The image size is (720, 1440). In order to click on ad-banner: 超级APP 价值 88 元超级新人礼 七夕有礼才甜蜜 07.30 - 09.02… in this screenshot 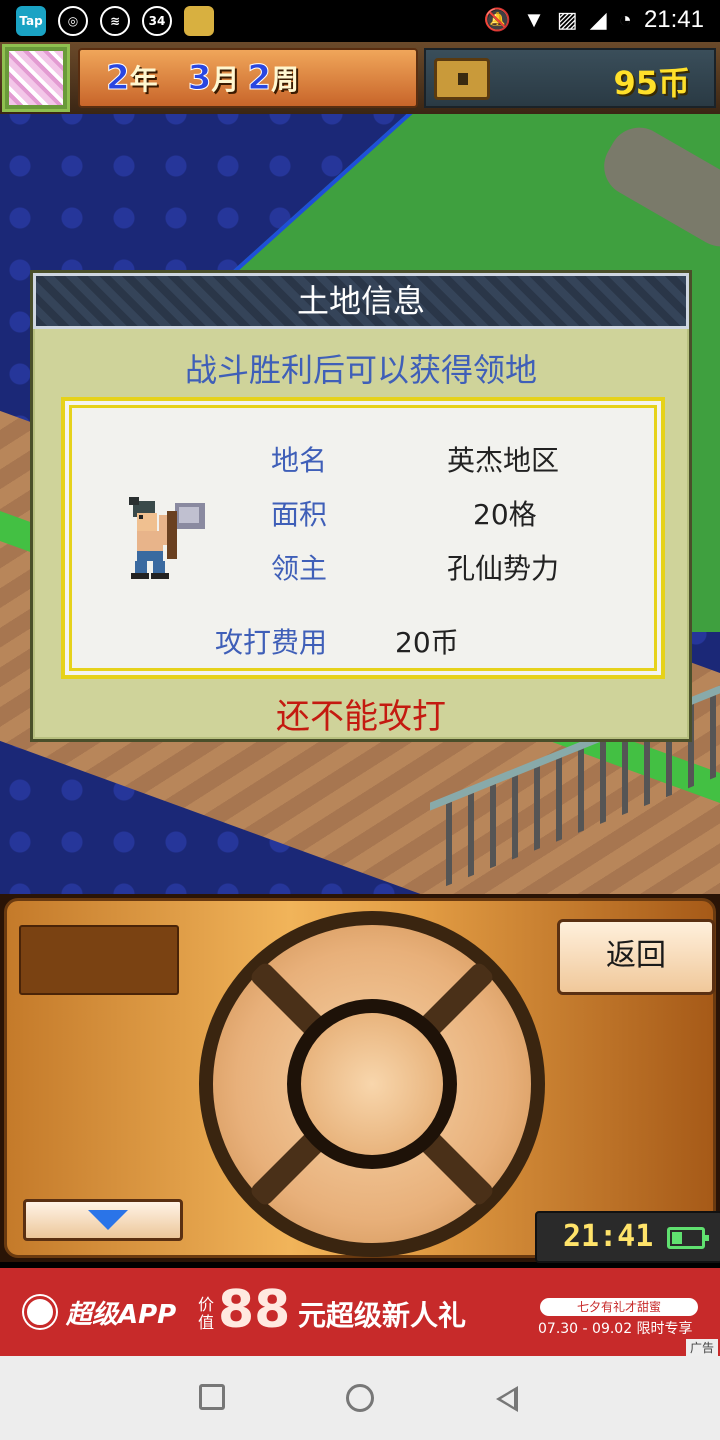, I will do `click(360, 1312)`.